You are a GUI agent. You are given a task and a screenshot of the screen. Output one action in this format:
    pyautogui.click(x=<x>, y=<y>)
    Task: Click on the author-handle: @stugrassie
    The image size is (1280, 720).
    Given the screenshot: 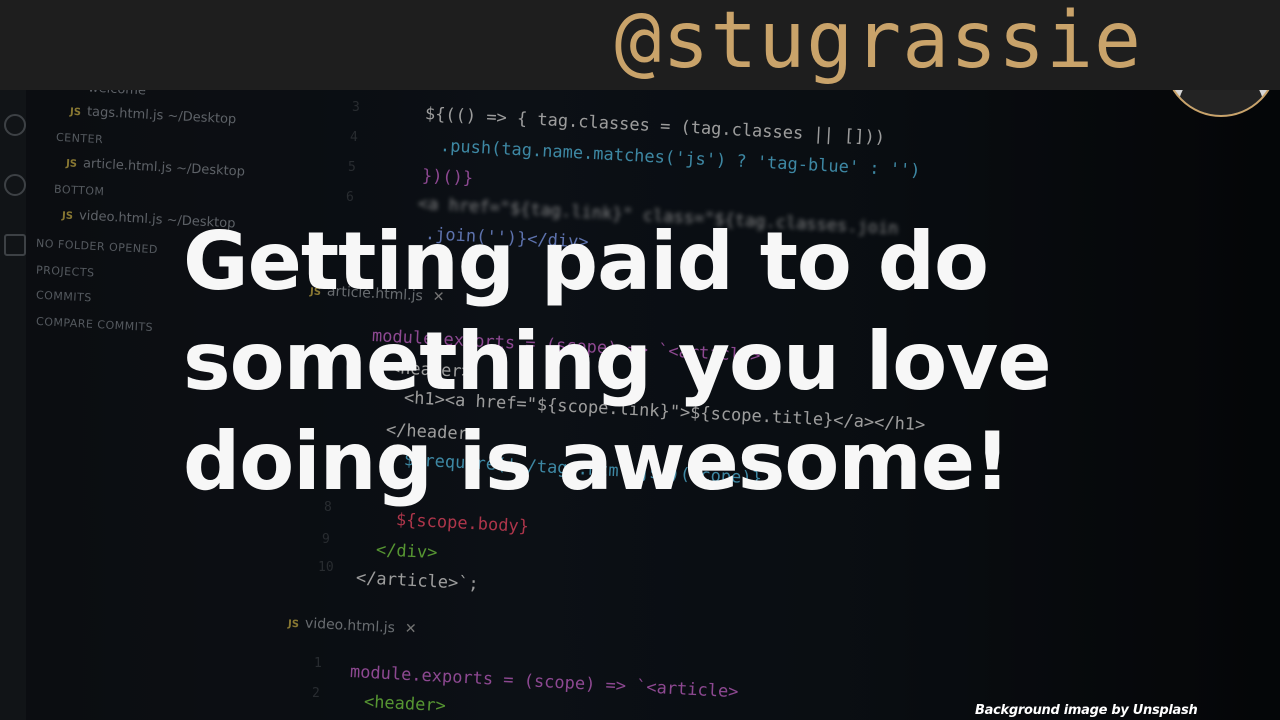 What is the action you would take?
    pyautogui.click(x=878, y=43)
    